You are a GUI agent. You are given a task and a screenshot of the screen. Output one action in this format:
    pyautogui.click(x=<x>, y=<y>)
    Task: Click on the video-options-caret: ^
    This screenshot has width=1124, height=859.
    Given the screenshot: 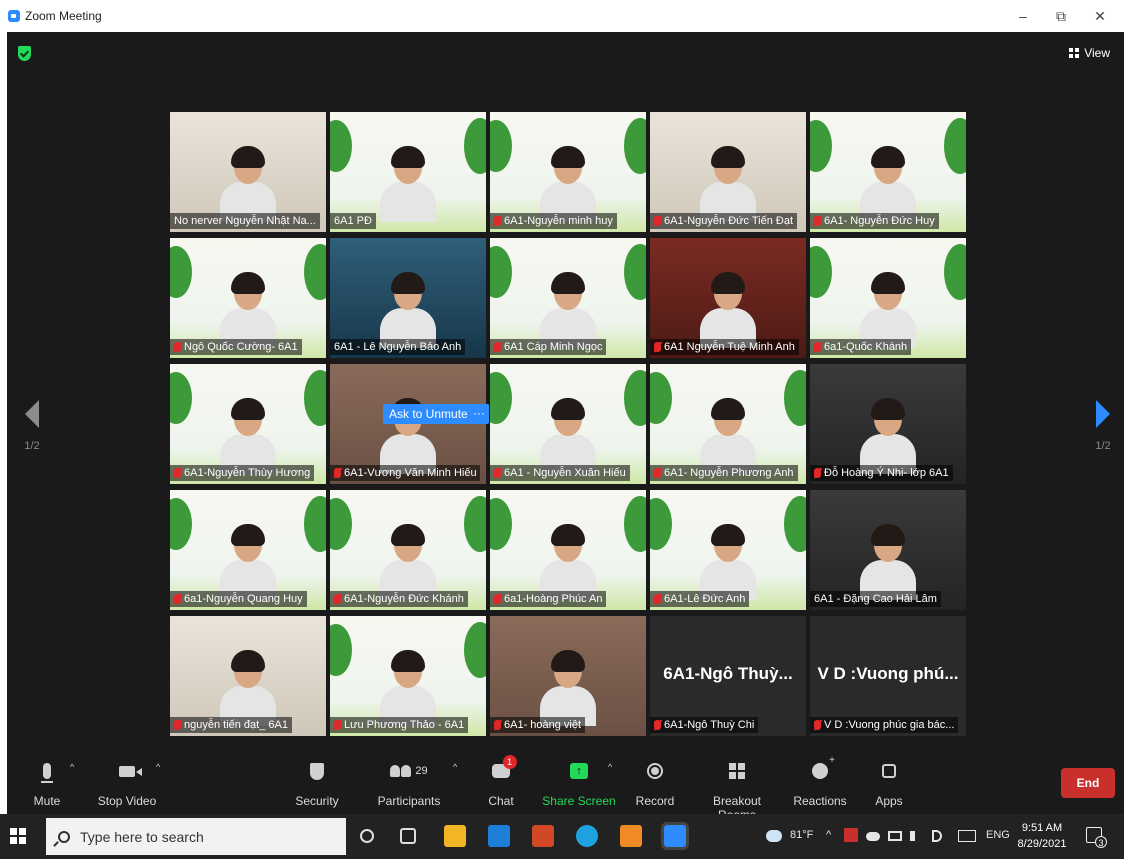 What is the action you would take?
    pyautogui.click(x=158, y=767)
    